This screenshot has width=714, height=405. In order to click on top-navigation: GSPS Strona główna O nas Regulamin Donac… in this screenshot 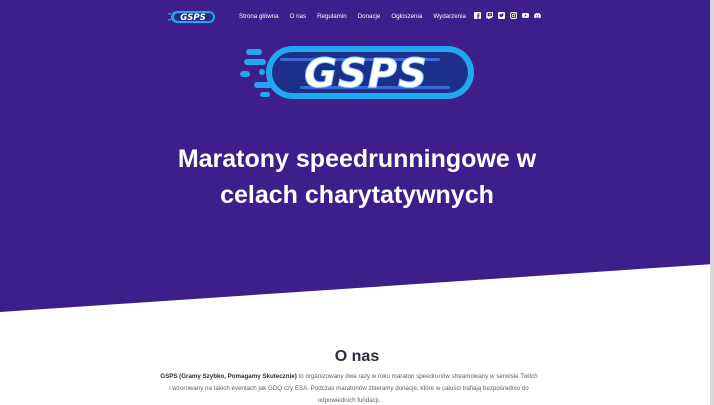, I will do `click(357, 17)`.